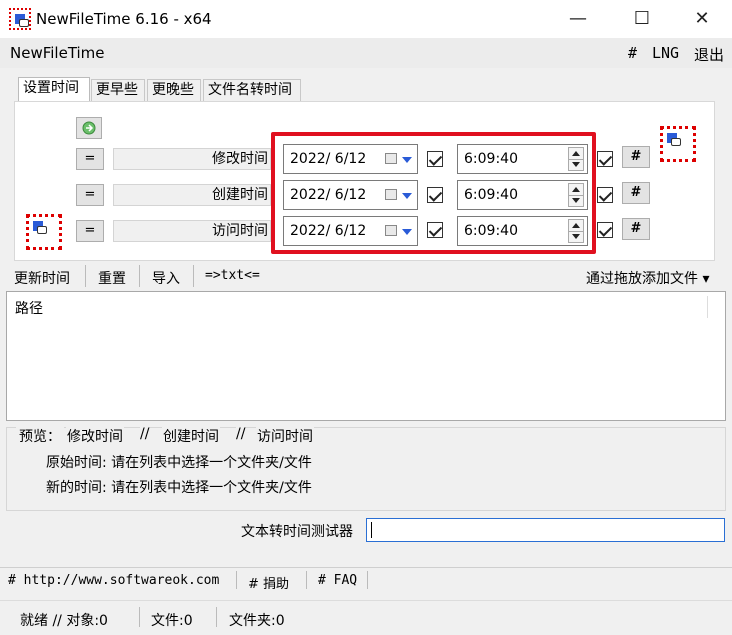 Image resolution: width=732 pixels, height=635 pixels. Describe the element at coordinates (707, 307) in the screenshot. I see `column-divider` at that location.